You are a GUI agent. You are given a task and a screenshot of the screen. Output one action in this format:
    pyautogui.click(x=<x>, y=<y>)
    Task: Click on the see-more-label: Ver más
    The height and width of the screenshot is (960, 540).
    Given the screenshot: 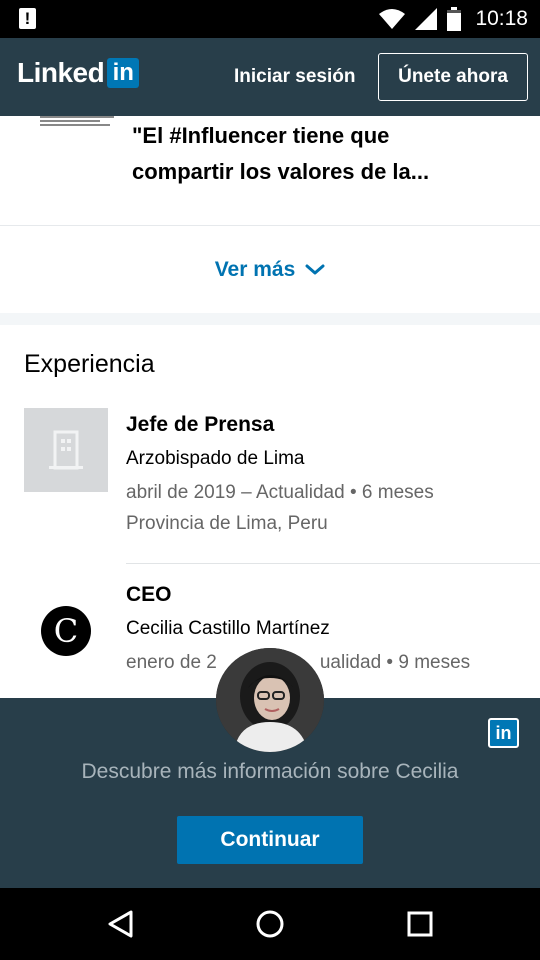 What is the action you would take?
    pyautogui.click(x=255, y=269)
    